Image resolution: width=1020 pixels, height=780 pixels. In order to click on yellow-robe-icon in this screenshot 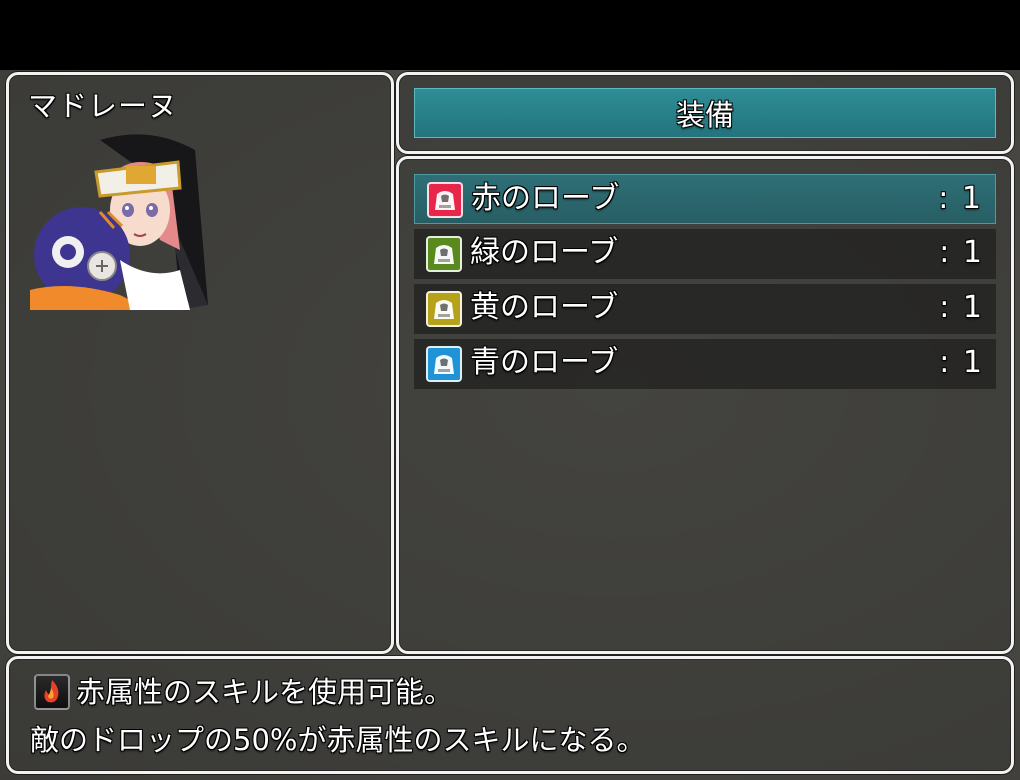, I will do `click(444, 309)`.